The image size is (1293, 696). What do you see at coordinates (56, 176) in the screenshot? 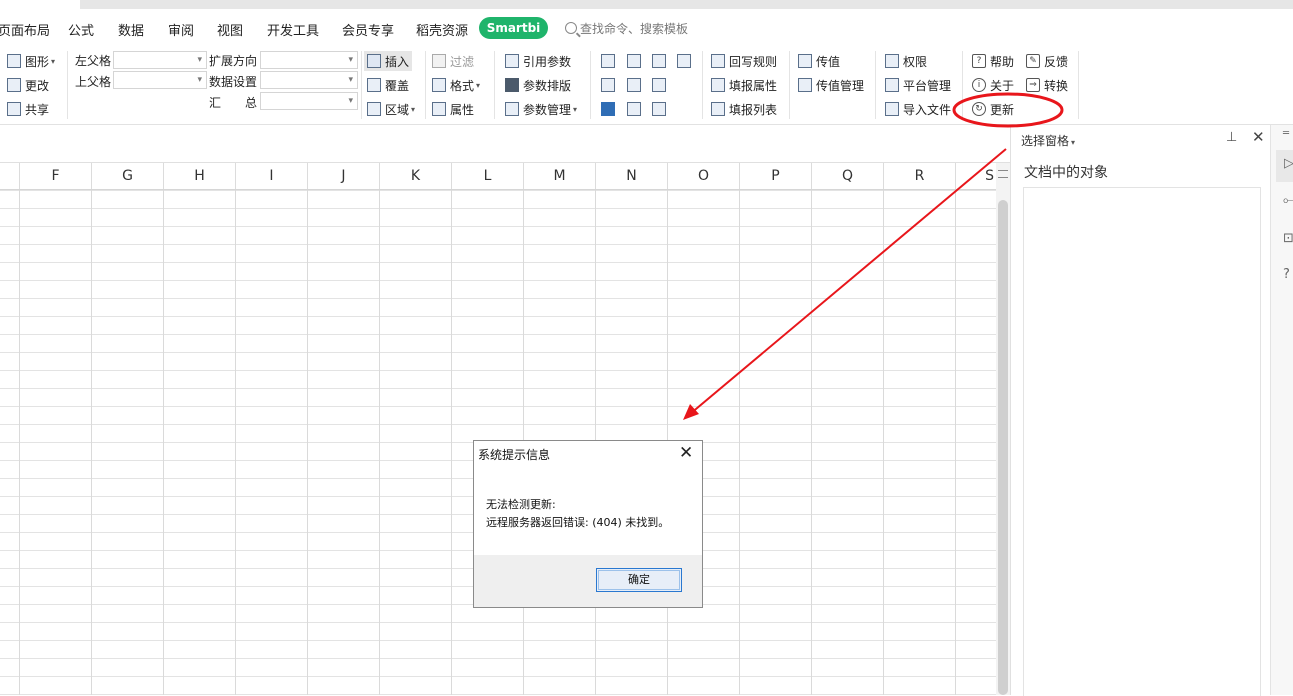
I see `column-header: F` at bounding box center [56, 176].